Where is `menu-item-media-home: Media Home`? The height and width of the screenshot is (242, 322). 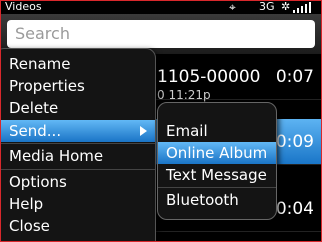 menu-item-media-home: Media Home is located at coordinates (77, 156).